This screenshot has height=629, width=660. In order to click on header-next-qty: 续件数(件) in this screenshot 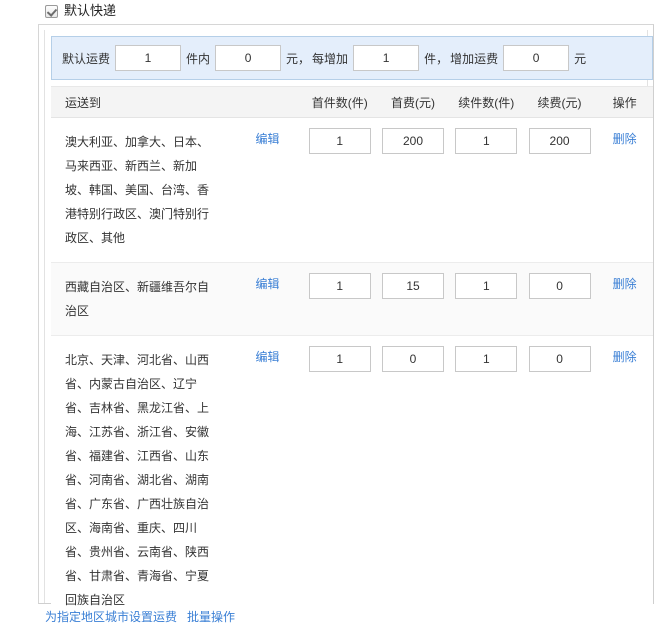, I will do `click(486, 102)`.